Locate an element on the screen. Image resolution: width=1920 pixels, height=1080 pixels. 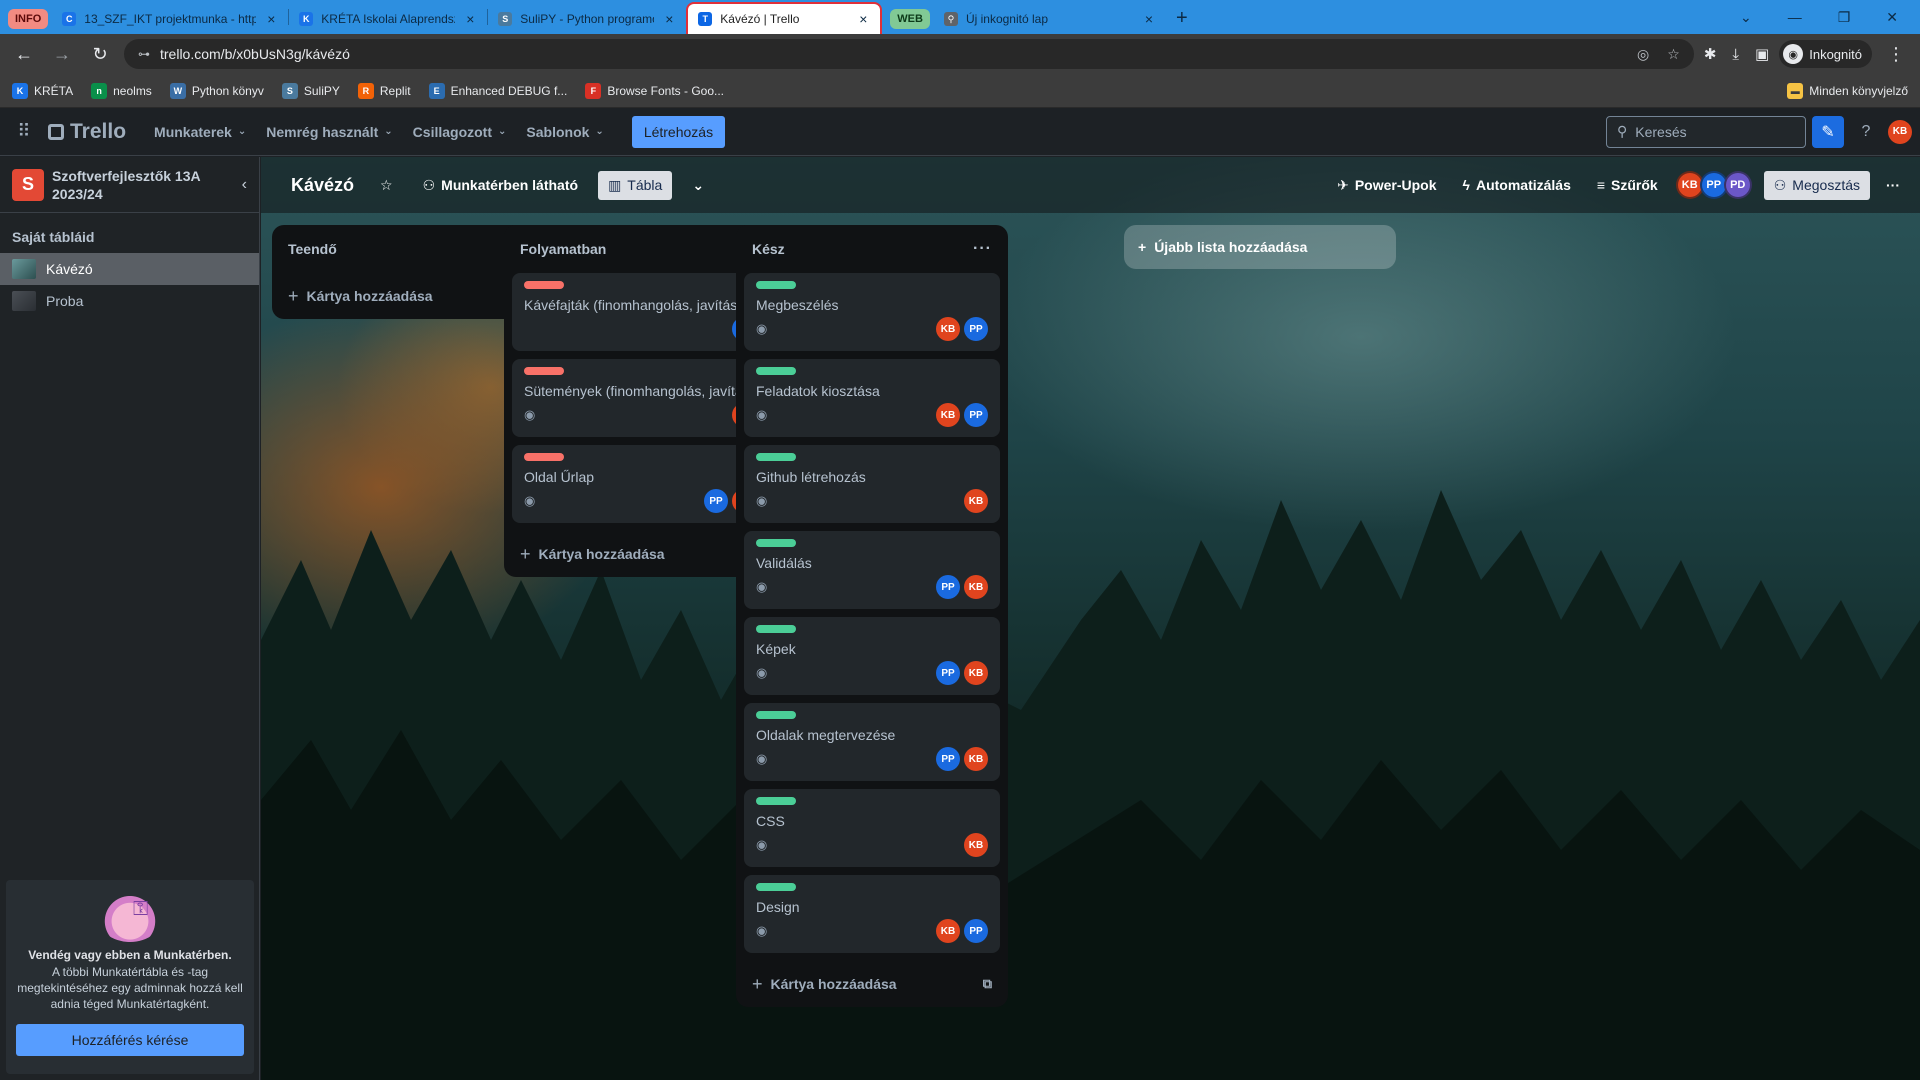
list-title: Teendő is located at coordinates (312, 249).